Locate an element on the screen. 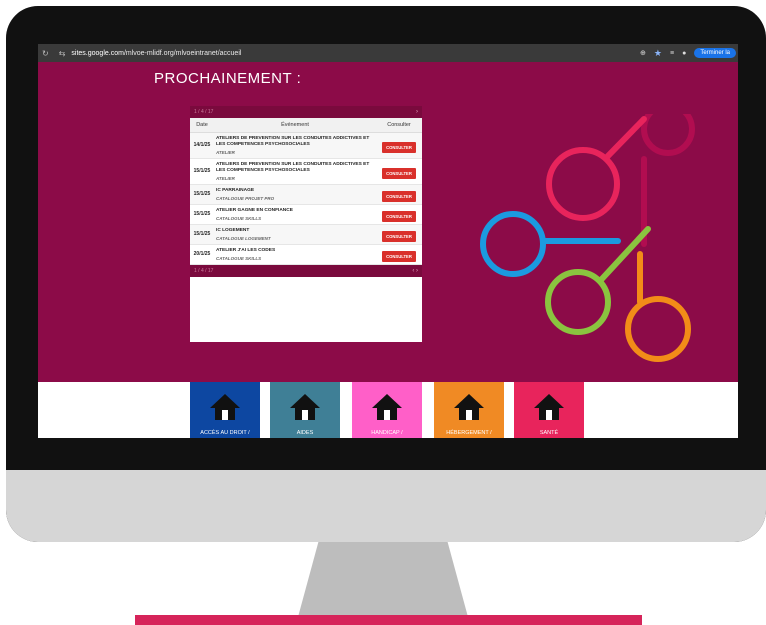 The height and width of the screenshot is (625, 766). calendar-page-label-bottom: 1 / 4 / 17 is located at coordinates (204, 270).